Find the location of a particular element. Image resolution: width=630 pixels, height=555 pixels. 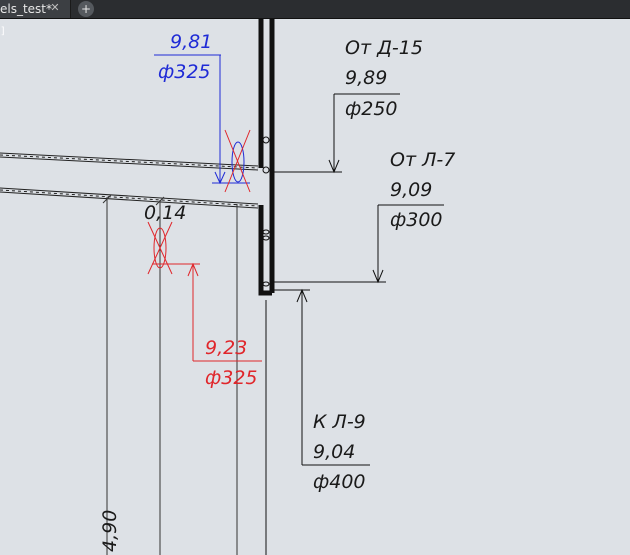

red-level-text: 9,23 is located at coordinates (226, 348).